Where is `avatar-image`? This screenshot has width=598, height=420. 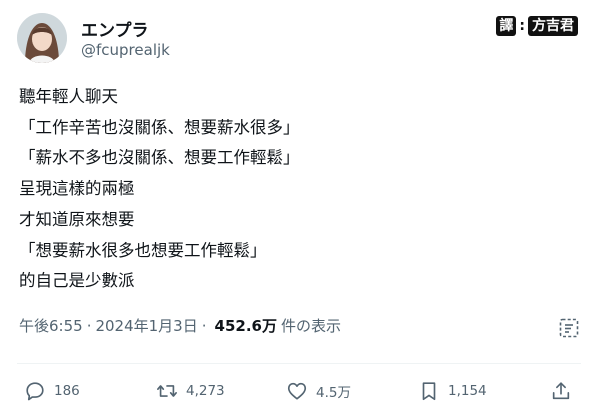
avatar-image is located at coordinates (42, 38).